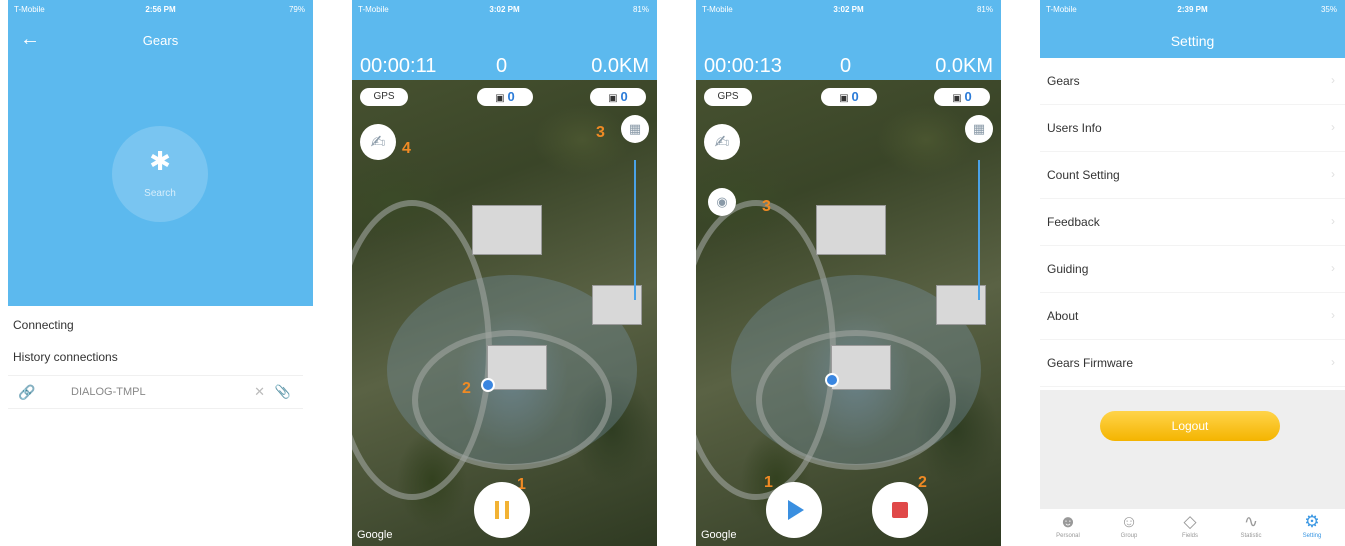  Describe the element at coordinates (1192, 269) in the screenshot. I see `setting-item-guiding: Guiding ›` at that location.